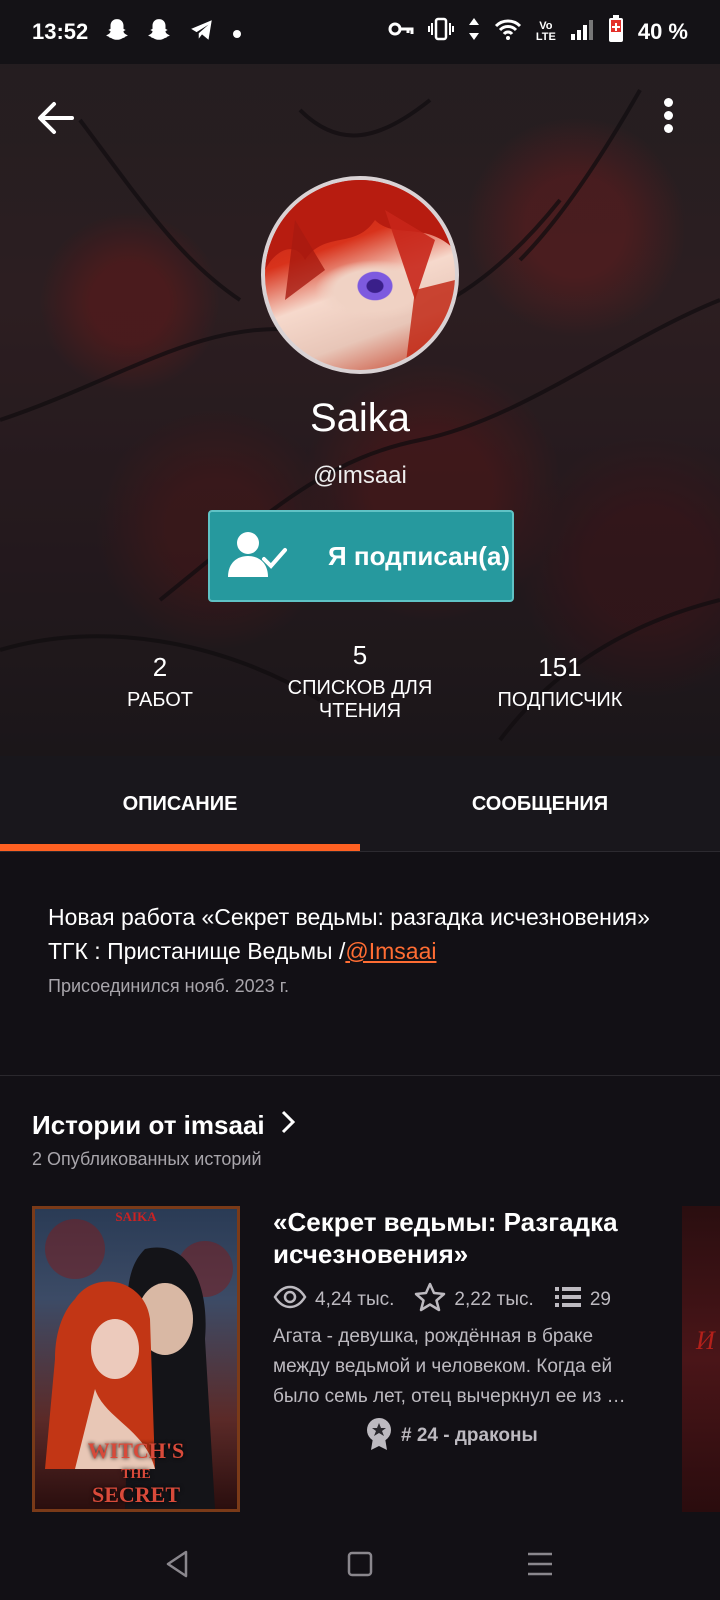 This screenshot has width=720, height=1600. What do you see at coordinates (159, 700) in the screenshot?
I see `stat-works-label: РАБОТ` at bounding box center [159, 700].